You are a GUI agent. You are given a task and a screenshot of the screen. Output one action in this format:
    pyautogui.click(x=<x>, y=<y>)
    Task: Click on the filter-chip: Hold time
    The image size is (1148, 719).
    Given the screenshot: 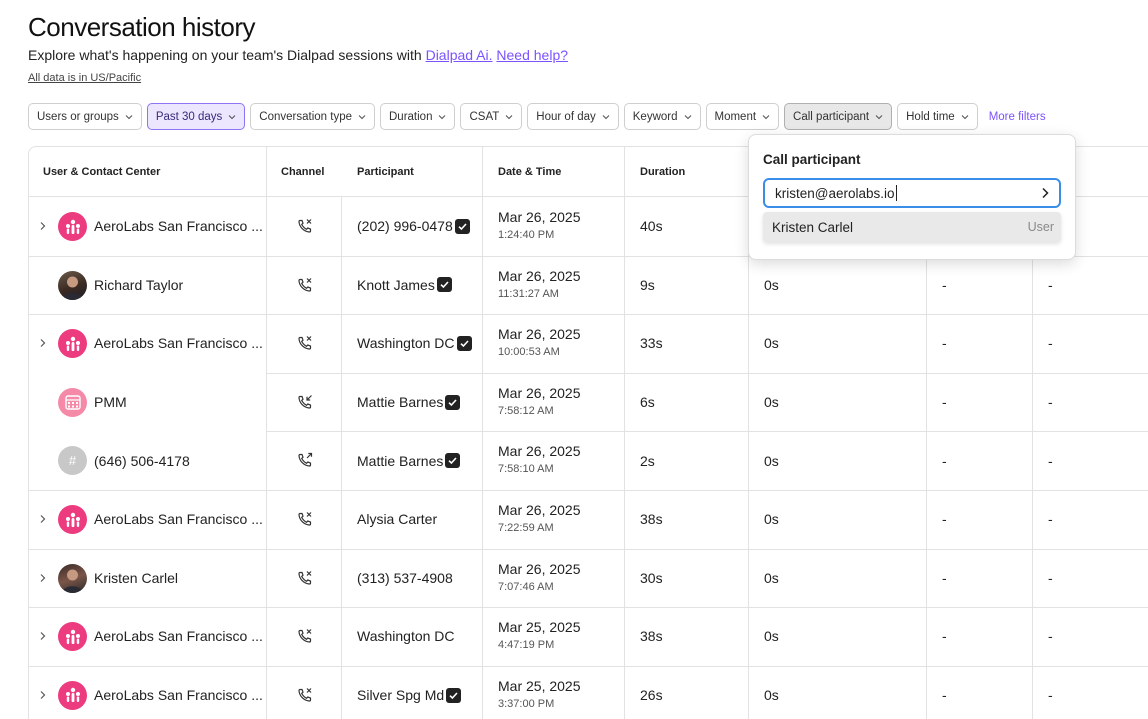 What is the action you would take?
    pyautogui.click(x=937, y=116)
    